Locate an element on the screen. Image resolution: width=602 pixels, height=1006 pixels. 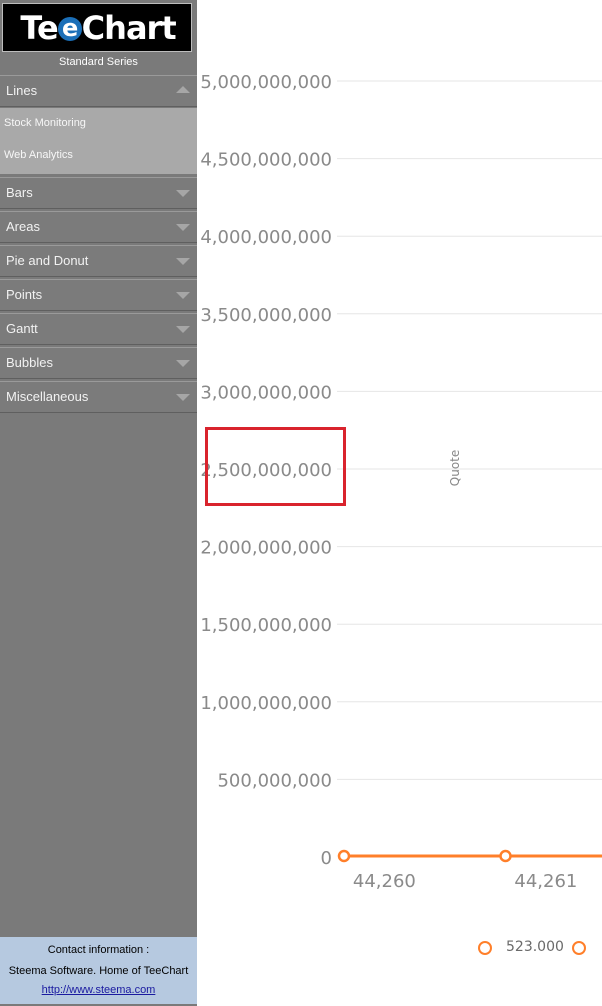
y-tick-label: 2,000,000,000 is located at coordinates (266, 548).